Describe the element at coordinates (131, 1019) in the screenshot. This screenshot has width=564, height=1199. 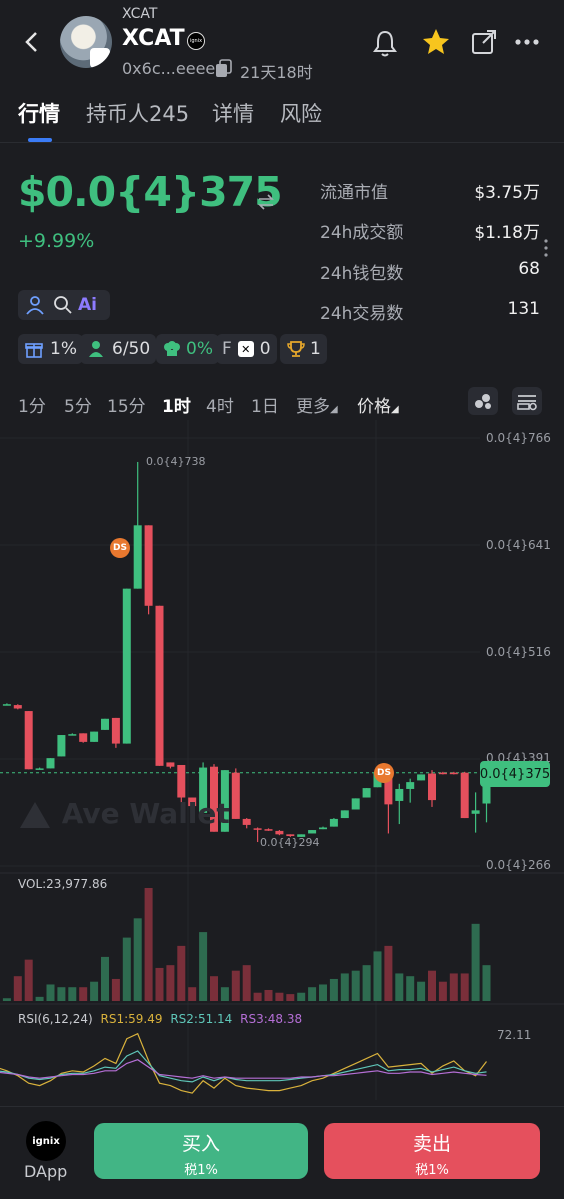
I see `rs1-value: RS1:59.49` at that location.